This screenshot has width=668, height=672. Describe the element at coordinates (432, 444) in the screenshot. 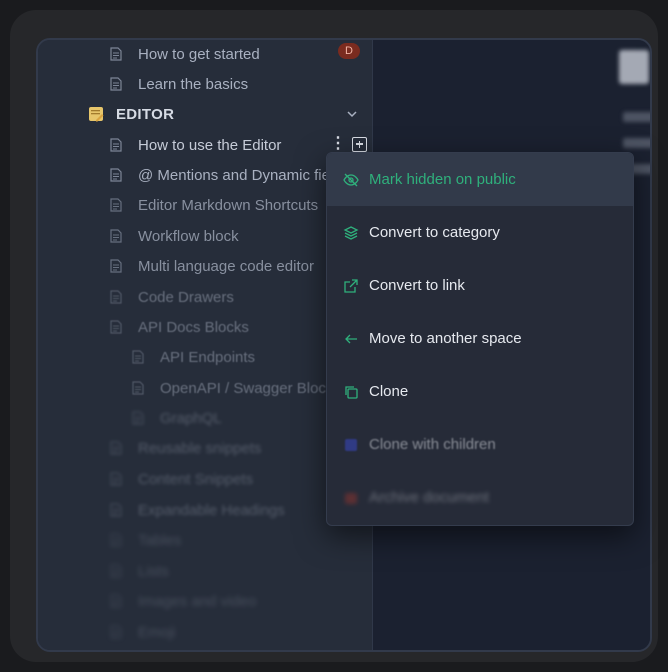

I see `menu-item-label: Clone with children` at that location.